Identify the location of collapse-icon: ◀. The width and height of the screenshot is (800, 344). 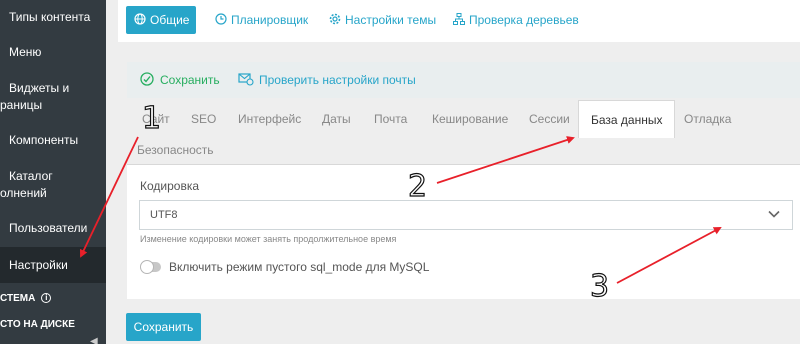
(94, 340).